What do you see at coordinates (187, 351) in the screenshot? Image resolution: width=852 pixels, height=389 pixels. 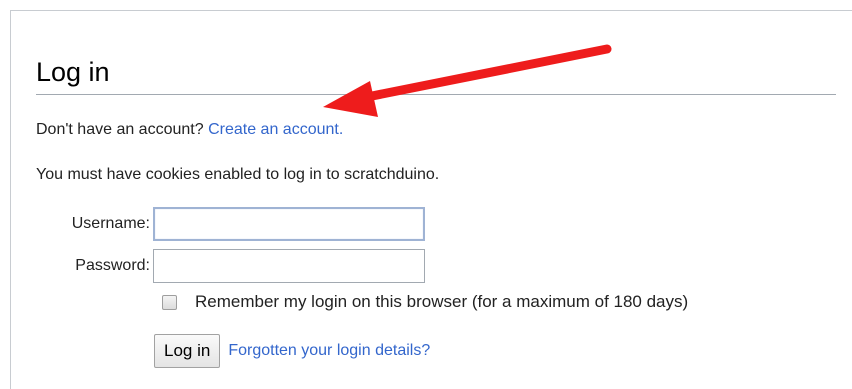 I see `login-button: Log in` at bounding box center [187, 351].